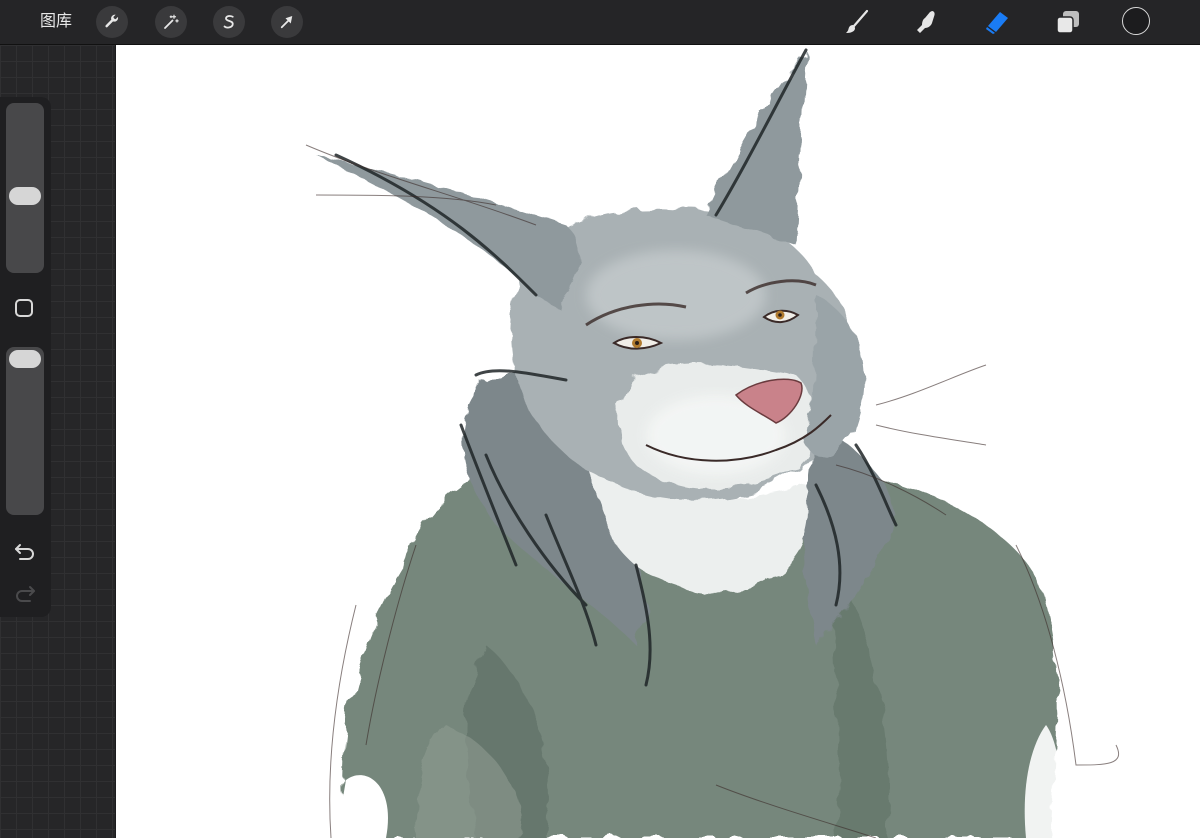  I want to click on magic-wand-icon, so click(171, 21).